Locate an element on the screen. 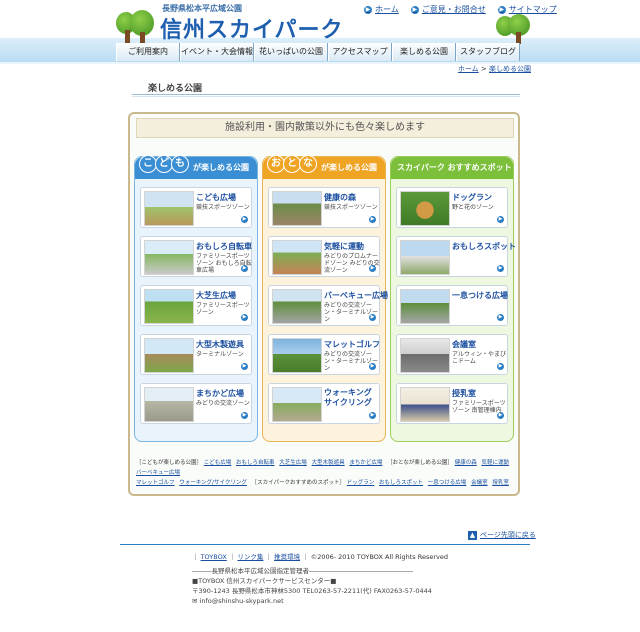 The height and width of the screenshot is (632, 640). bubble-na: な is located at coordinates (308, 164).